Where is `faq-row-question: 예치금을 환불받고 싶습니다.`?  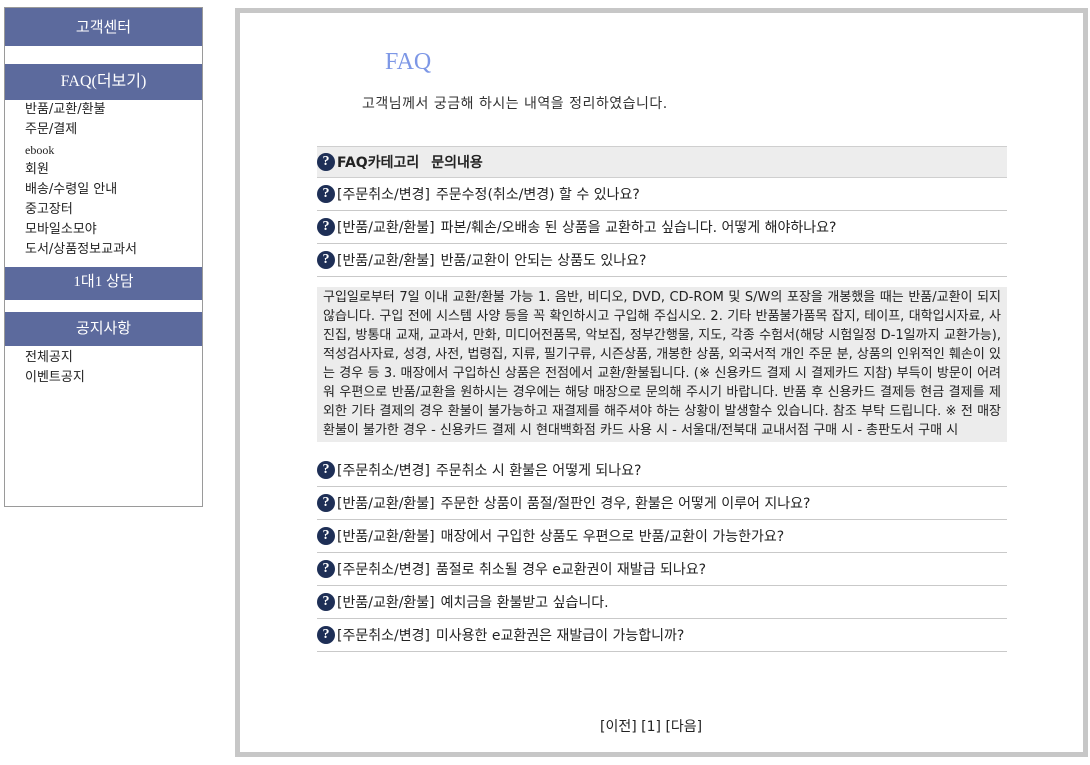 faq-row-question: 예치금을 환불받고 싶습니다. is located at coordinates (524, 603).